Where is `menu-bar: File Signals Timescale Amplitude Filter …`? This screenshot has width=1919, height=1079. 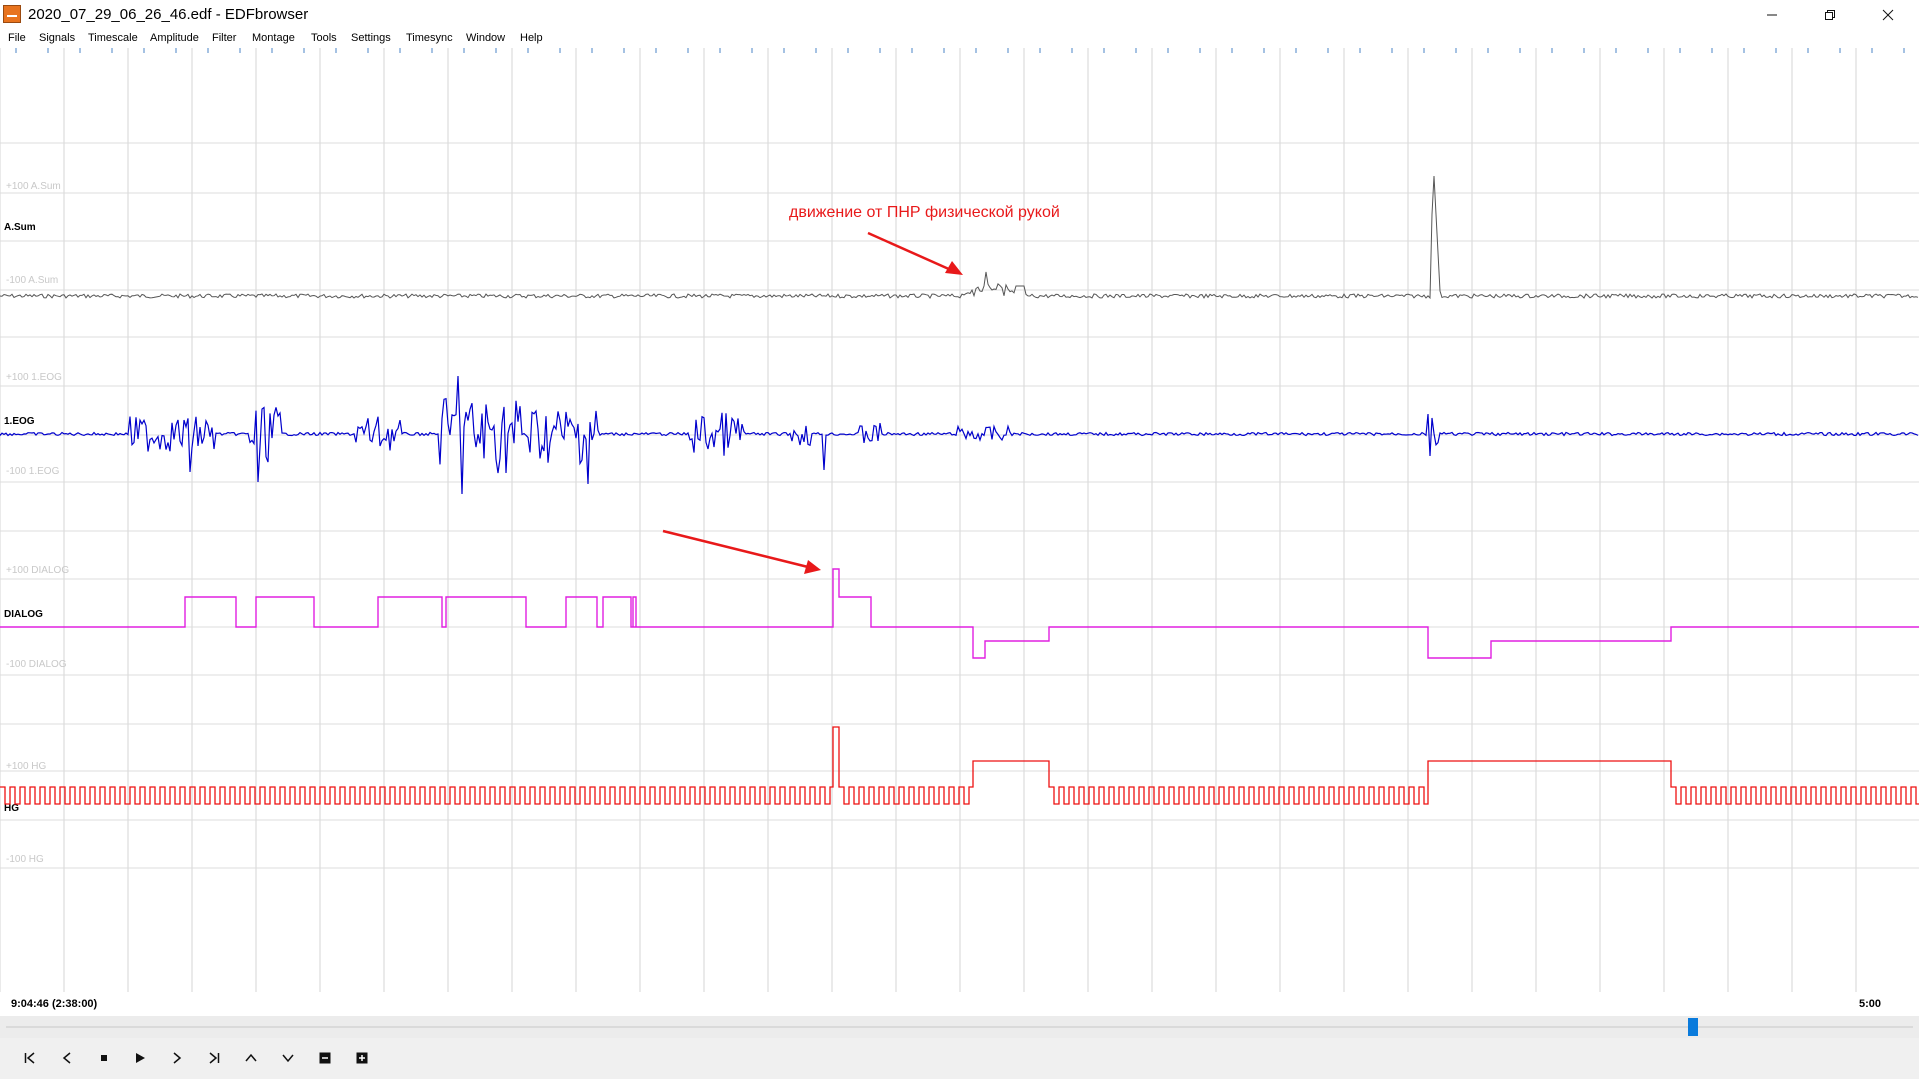 menu-bar: File Signals Timescale Amplitude Filter … is located at coordinates (959, 39).